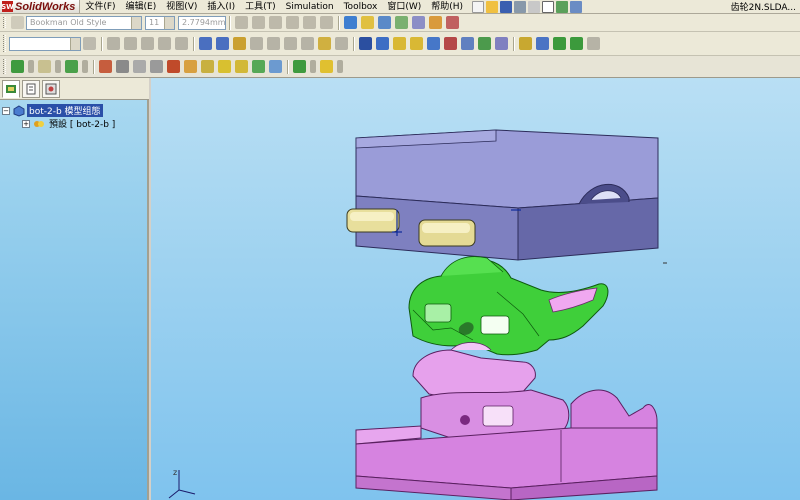 The height and width of the screenshot is (500, 800). What do you see at coordinates (40, 6) in the screenshot?
I see `app-logo: SW SolidWorks` at bounding box center [40, 6].